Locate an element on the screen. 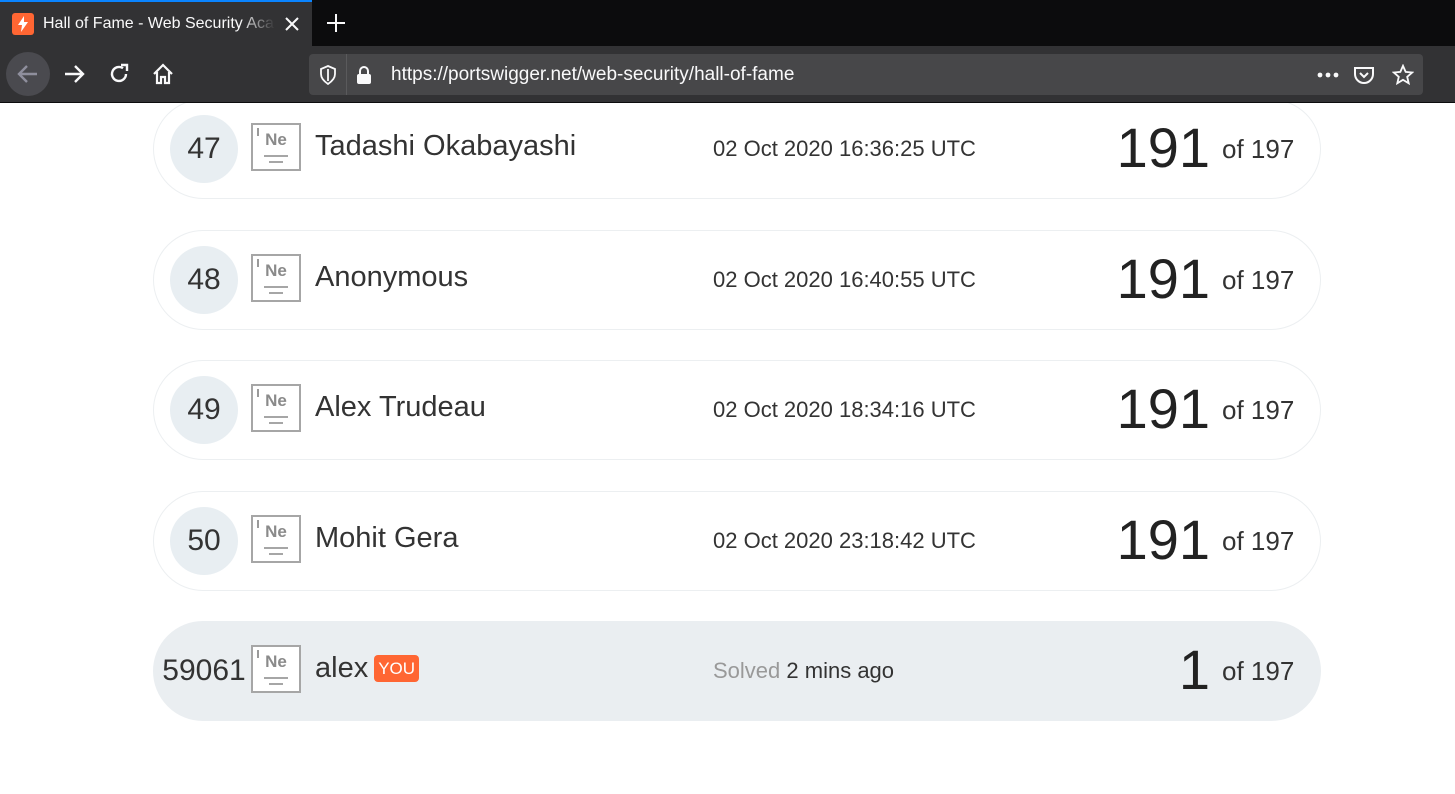 This screenshot has width=1455, height=794. user-name: Alex Trudeau is located at coordinates (400, 407).